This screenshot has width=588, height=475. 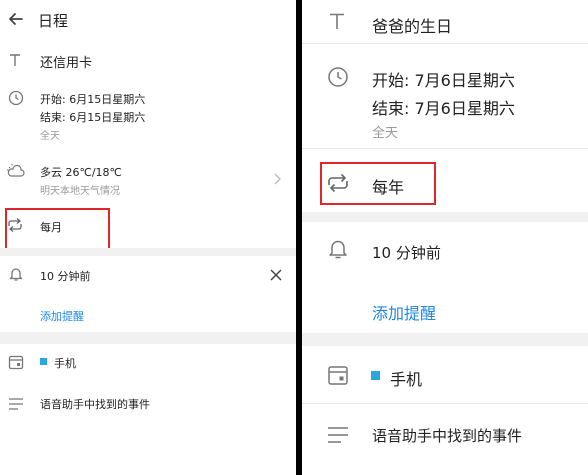 I want to click on weather-summary: 多云 26℃/18℃, so click(x=81, y=172).